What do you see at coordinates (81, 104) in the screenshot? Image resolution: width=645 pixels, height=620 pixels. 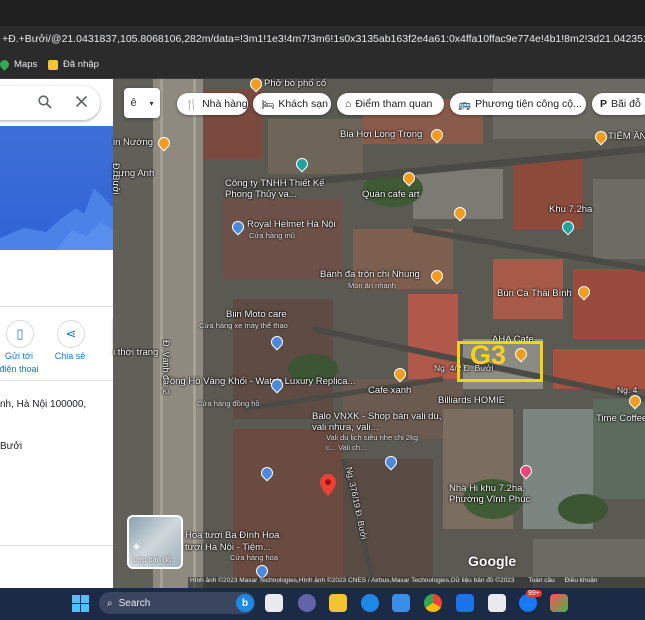 I see `close-icon` at bounding box center [81, 104].